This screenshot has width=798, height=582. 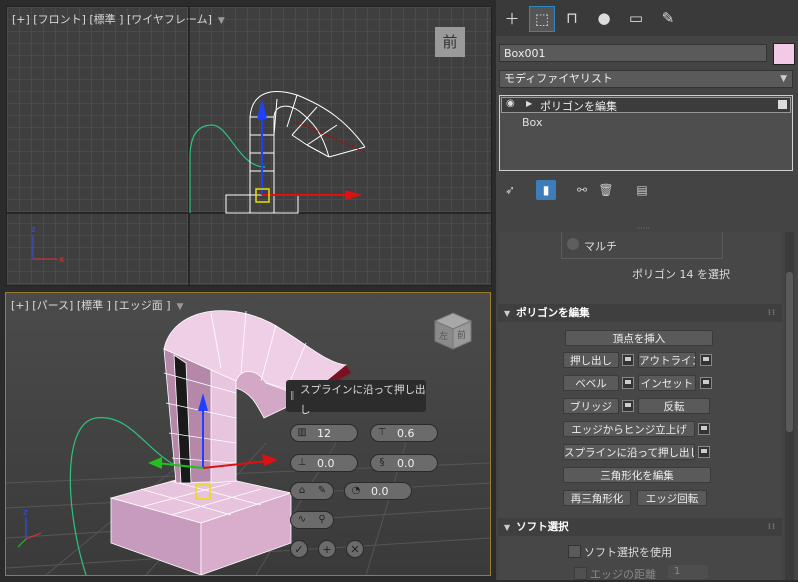 I want to click on modify-tab: ⬚, so click(x=542, y=19).